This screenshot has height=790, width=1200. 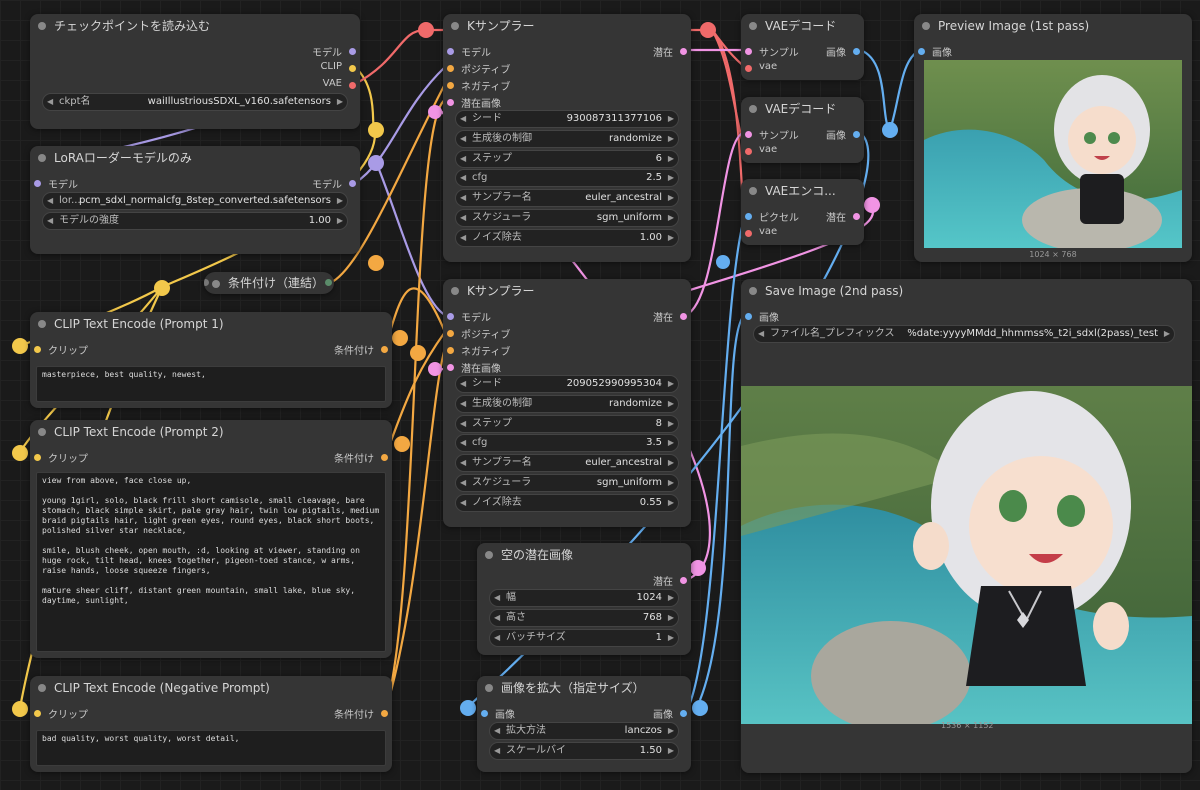 What do you see at coordinates (567, 384) in the screenshot?
I see `widget-0: シード 209052990995304` at bounding box center [567, 384].